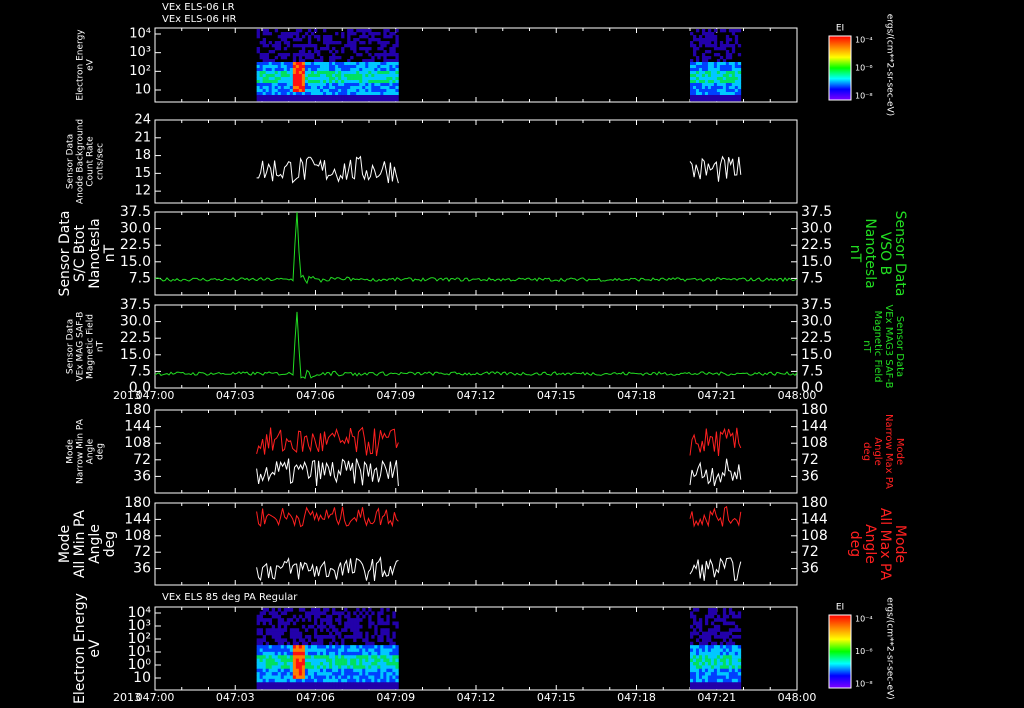 This screenshot has width=1024, height=708. I want to click on colorbar-unit: ergs/(cm**2-sr-sec-eV), so click(890, 648).